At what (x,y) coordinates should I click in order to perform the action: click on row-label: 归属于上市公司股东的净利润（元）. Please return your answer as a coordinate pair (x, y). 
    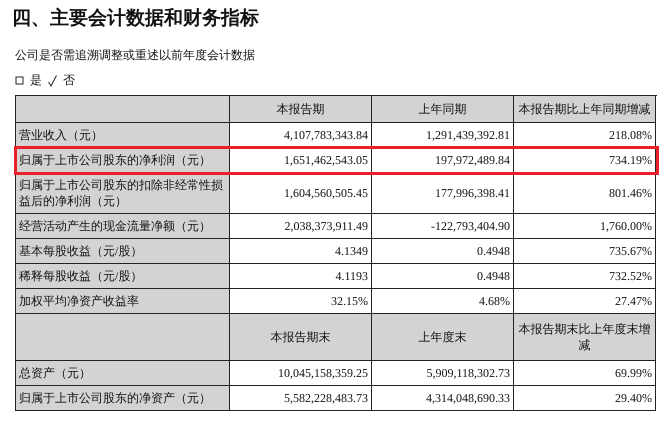
    Looking at the image, I should click on (123, 160).